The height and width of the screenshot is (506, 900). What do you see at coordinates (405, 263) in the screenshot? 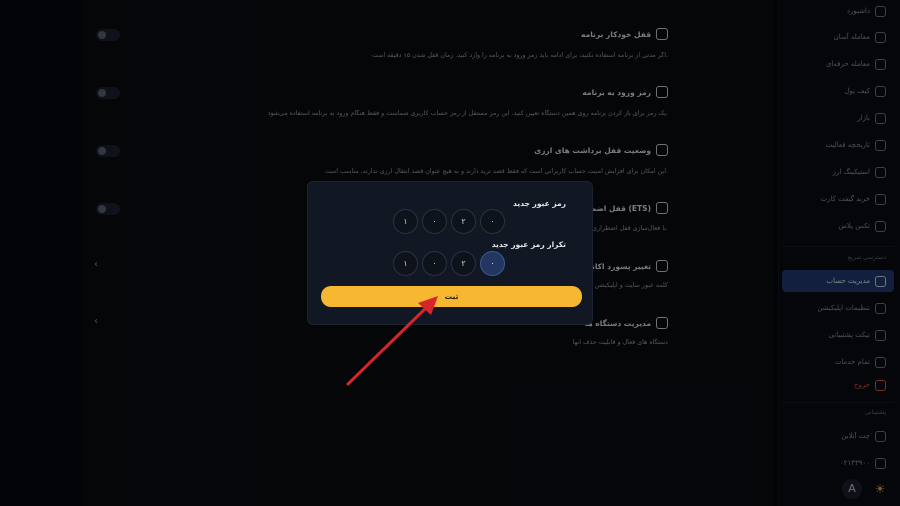
I see `confirm-pin-digit-1: ۱` at bounding box center [405, 263].